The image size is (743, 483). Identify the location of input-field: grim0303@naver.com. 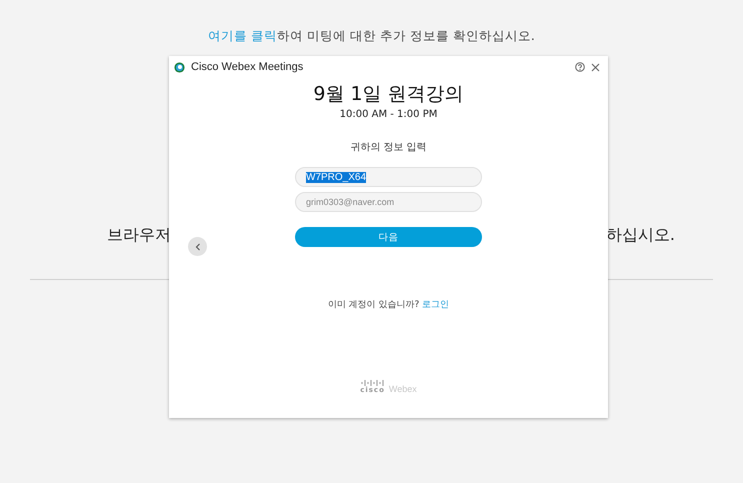
(388, 202).